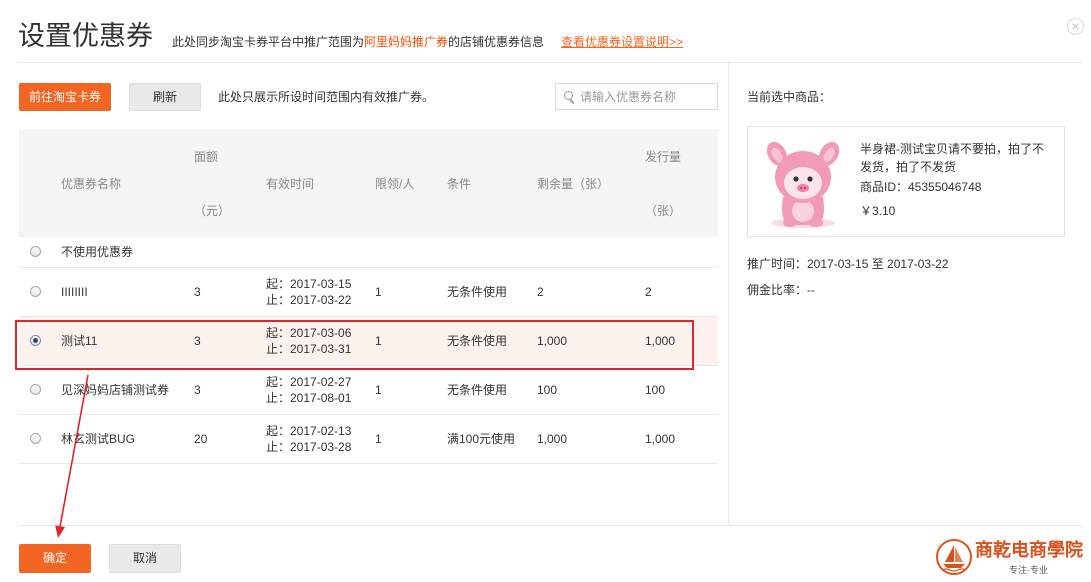 The width and height of the screenshot is (1091, 582). Describe the element at coordinates (268, 42) in the screenshot. I see `description-prefix: 此处同步淘宝卡券平台中推广范围为` at that location.